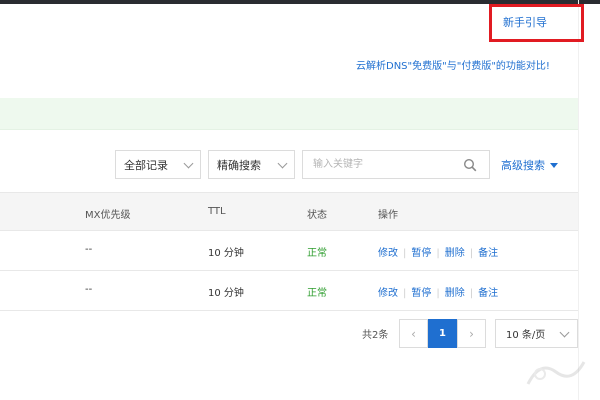 This screenshot has height=400, width=600. Describe the element at coordinates (578, 200) in the screenshot. I see `content-edge` at that location.